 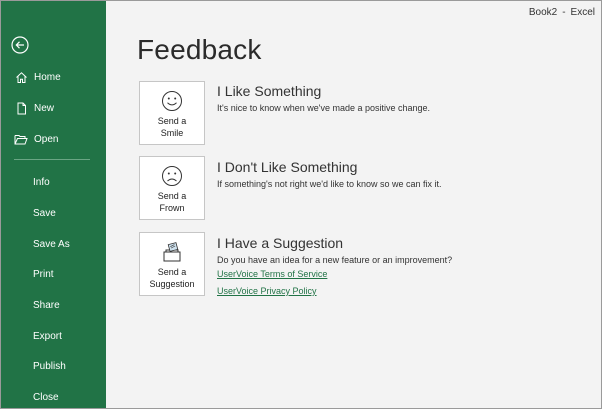 I want to click on send-frown-label: Send a Frown, so click(x=172, y=202).